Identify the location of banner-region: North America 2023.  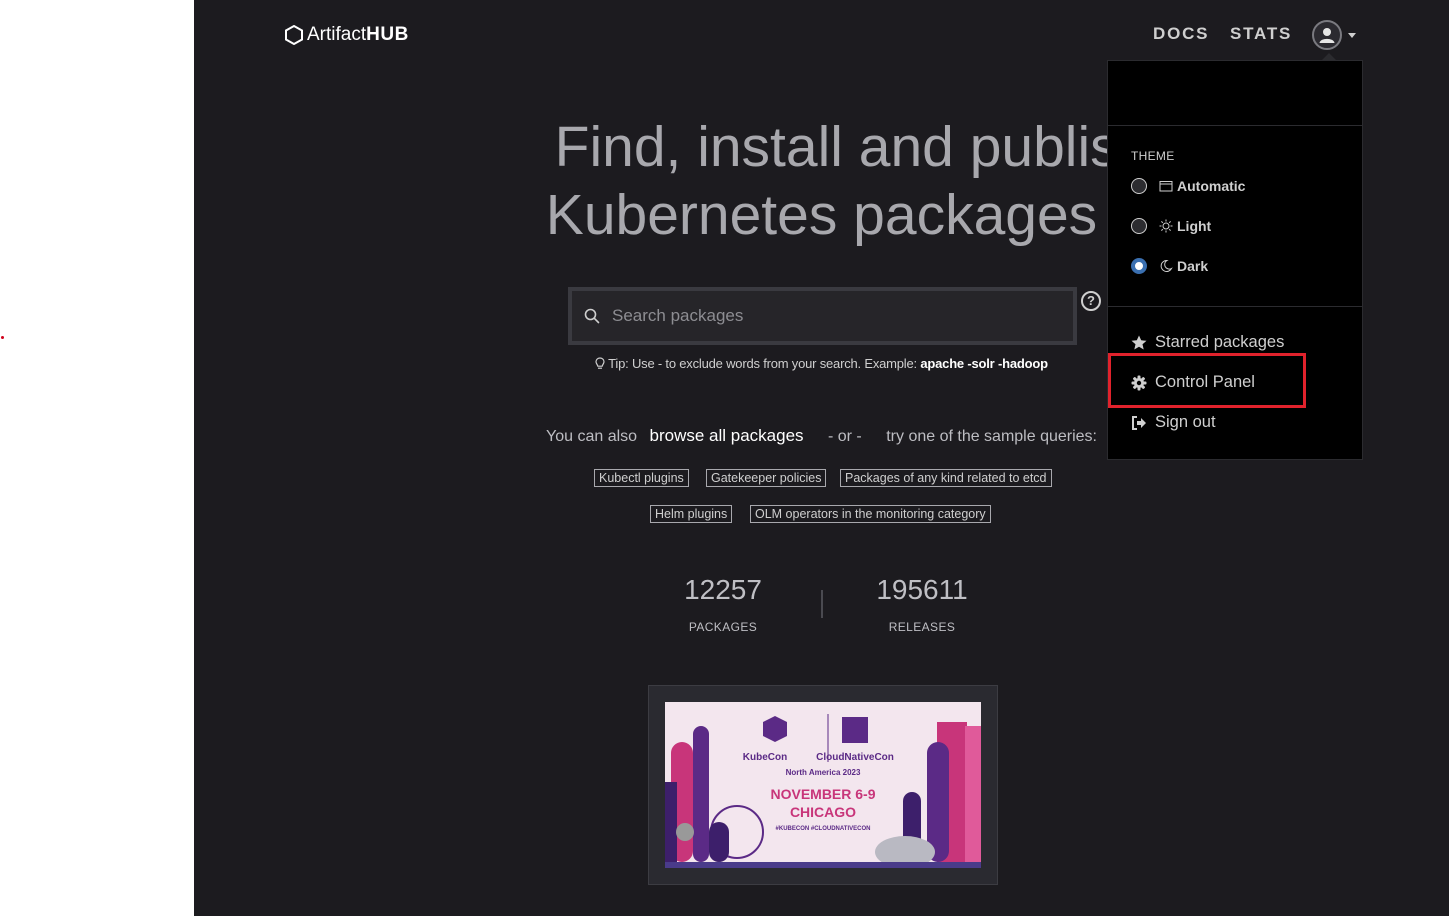
(823, 772).